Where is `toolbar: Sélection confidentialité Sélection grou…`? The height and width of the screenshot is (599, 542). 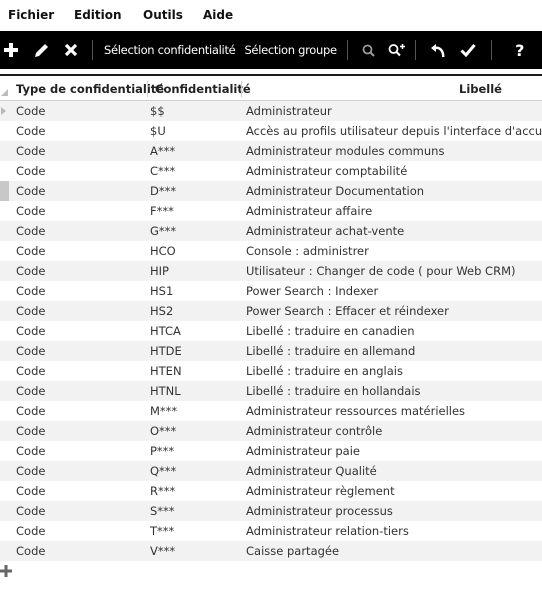
toolbar: Sélection confidentialité Sélection grou… is located at coordinates (271, 50).